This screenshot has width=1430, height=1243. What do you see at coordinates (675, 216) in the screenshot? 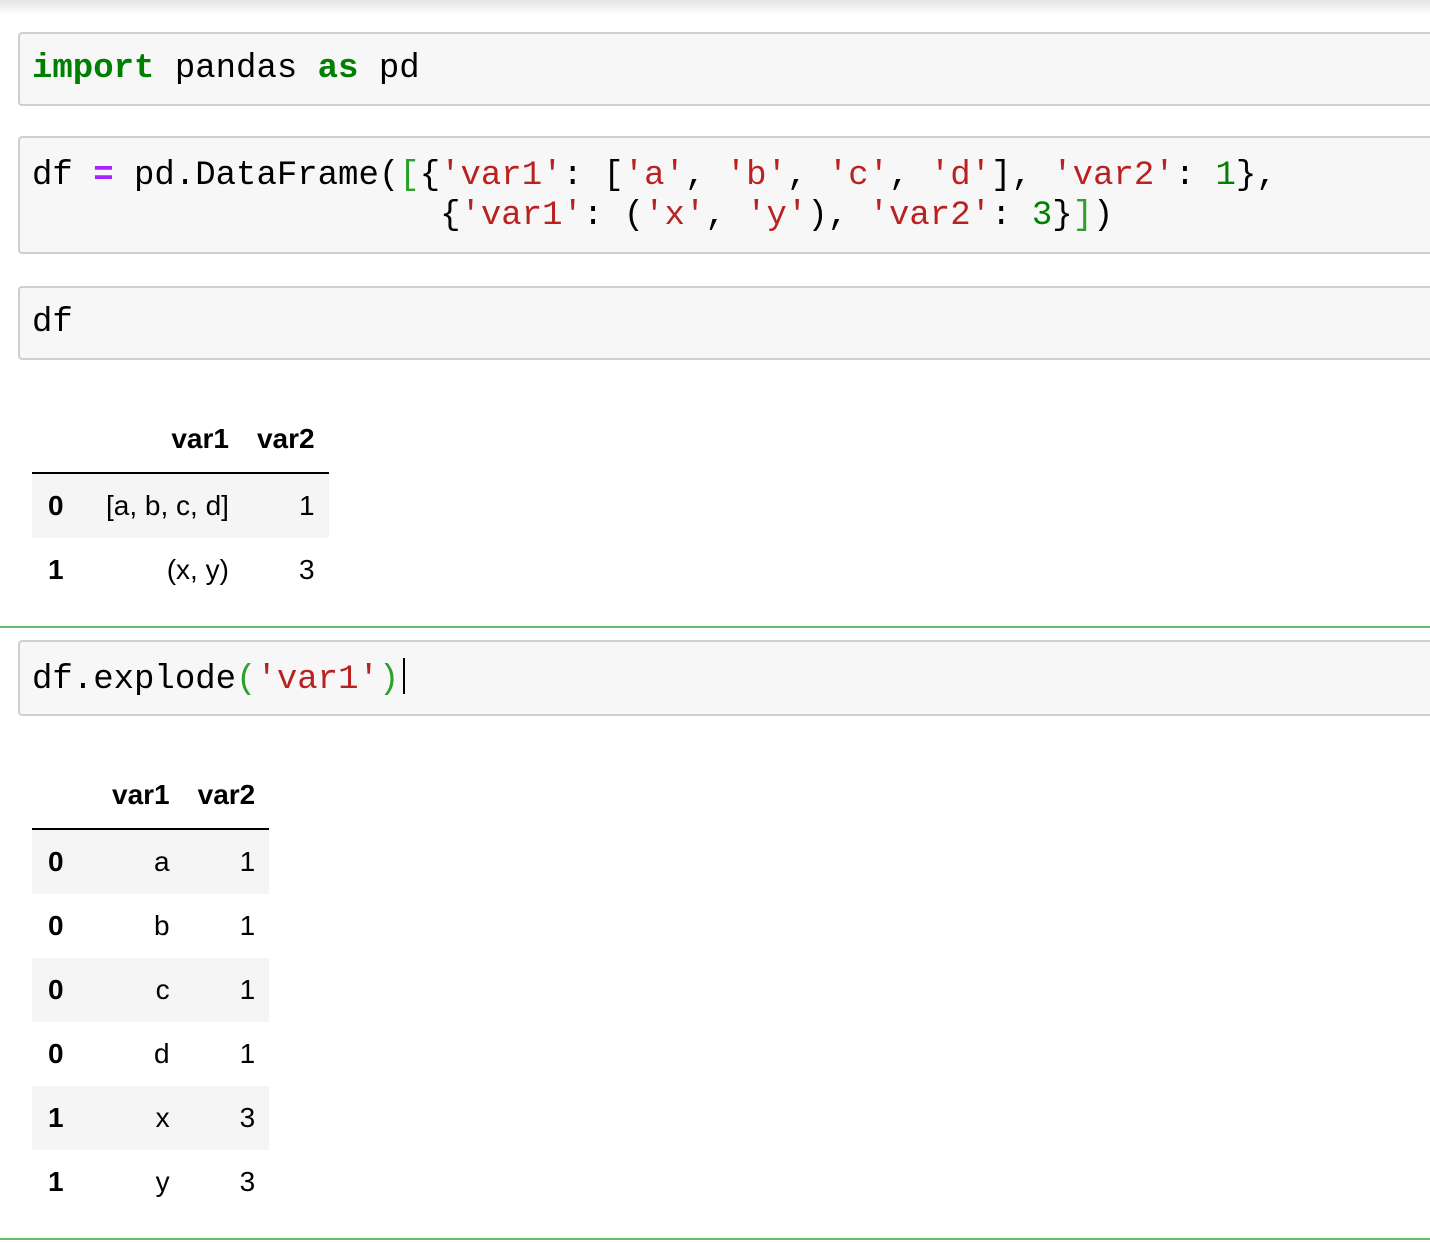
I see `code-string: 'x'` at bounding box center [675, 216].